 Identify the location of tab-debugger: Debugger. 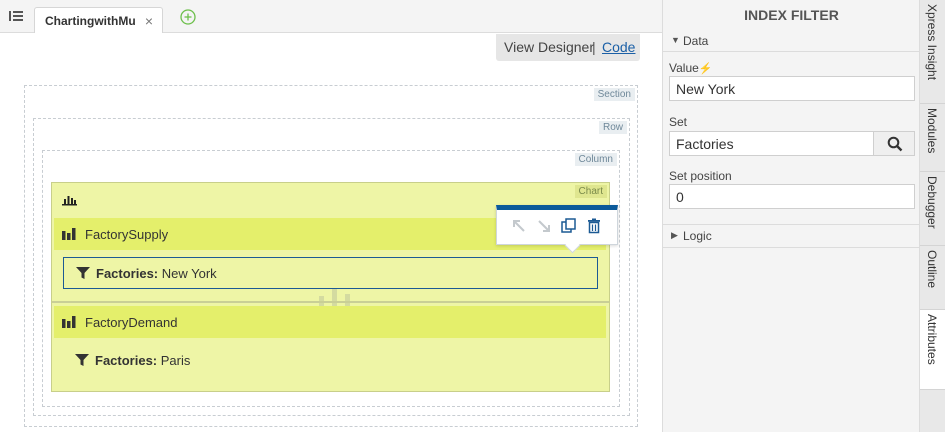
(932, 209).